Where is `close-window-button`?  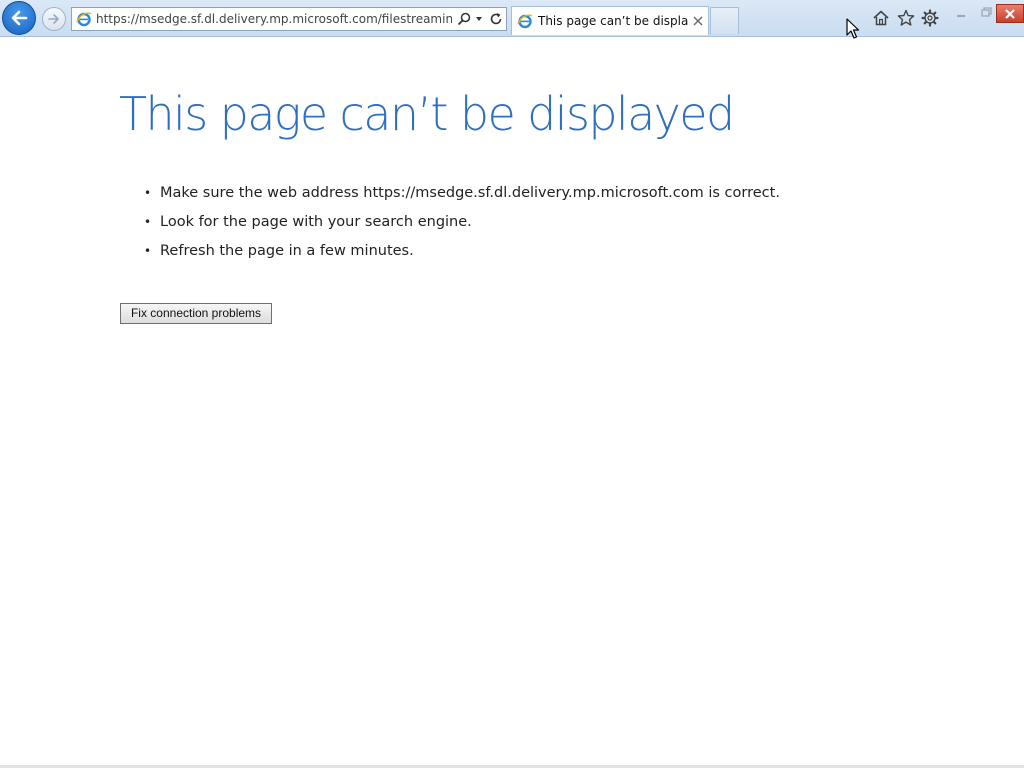
close-window-button is located at coordinates (1010, 13).